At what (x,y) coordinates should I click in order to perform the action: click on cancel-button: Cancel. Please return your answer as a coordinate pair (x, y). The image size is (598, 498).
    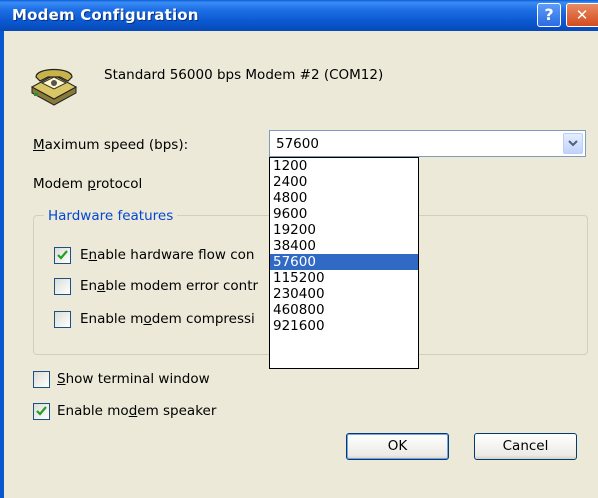
    Looking at the image, I should click on (525, 446).